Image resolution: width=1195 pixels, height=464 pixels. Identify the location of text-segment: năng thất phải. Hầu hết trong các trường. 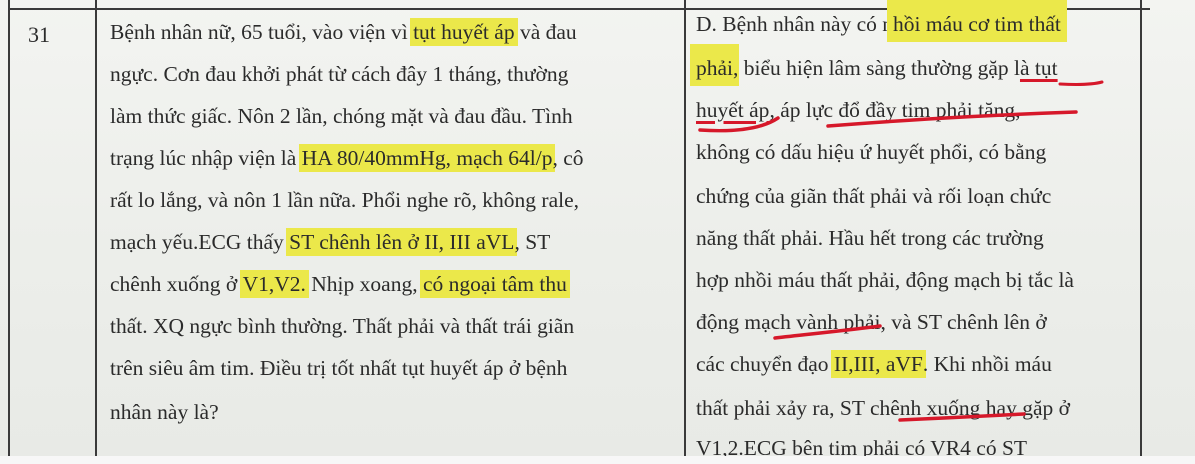
(870, 238).